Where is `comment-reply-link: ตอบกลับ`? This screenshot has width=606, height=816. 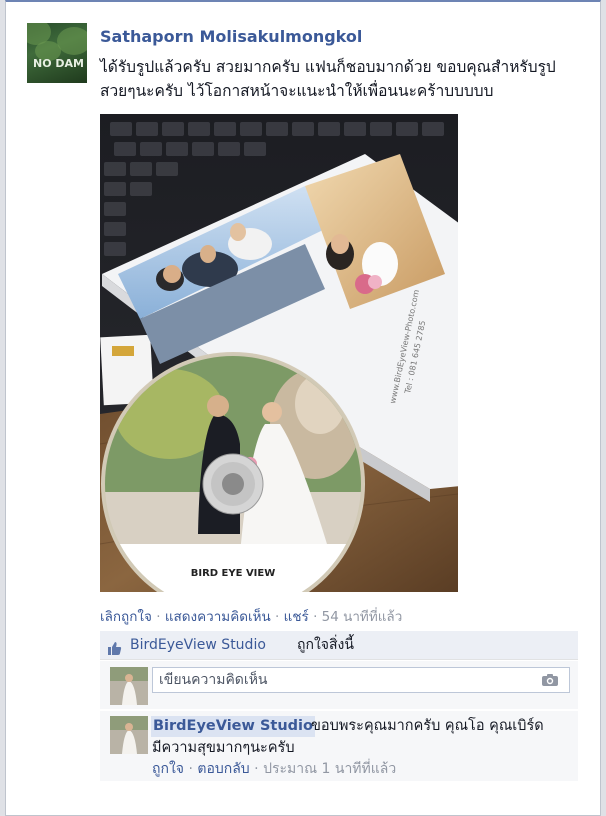
comment-reply-link: ตอบกลับ is located at coordinates (223, 769).